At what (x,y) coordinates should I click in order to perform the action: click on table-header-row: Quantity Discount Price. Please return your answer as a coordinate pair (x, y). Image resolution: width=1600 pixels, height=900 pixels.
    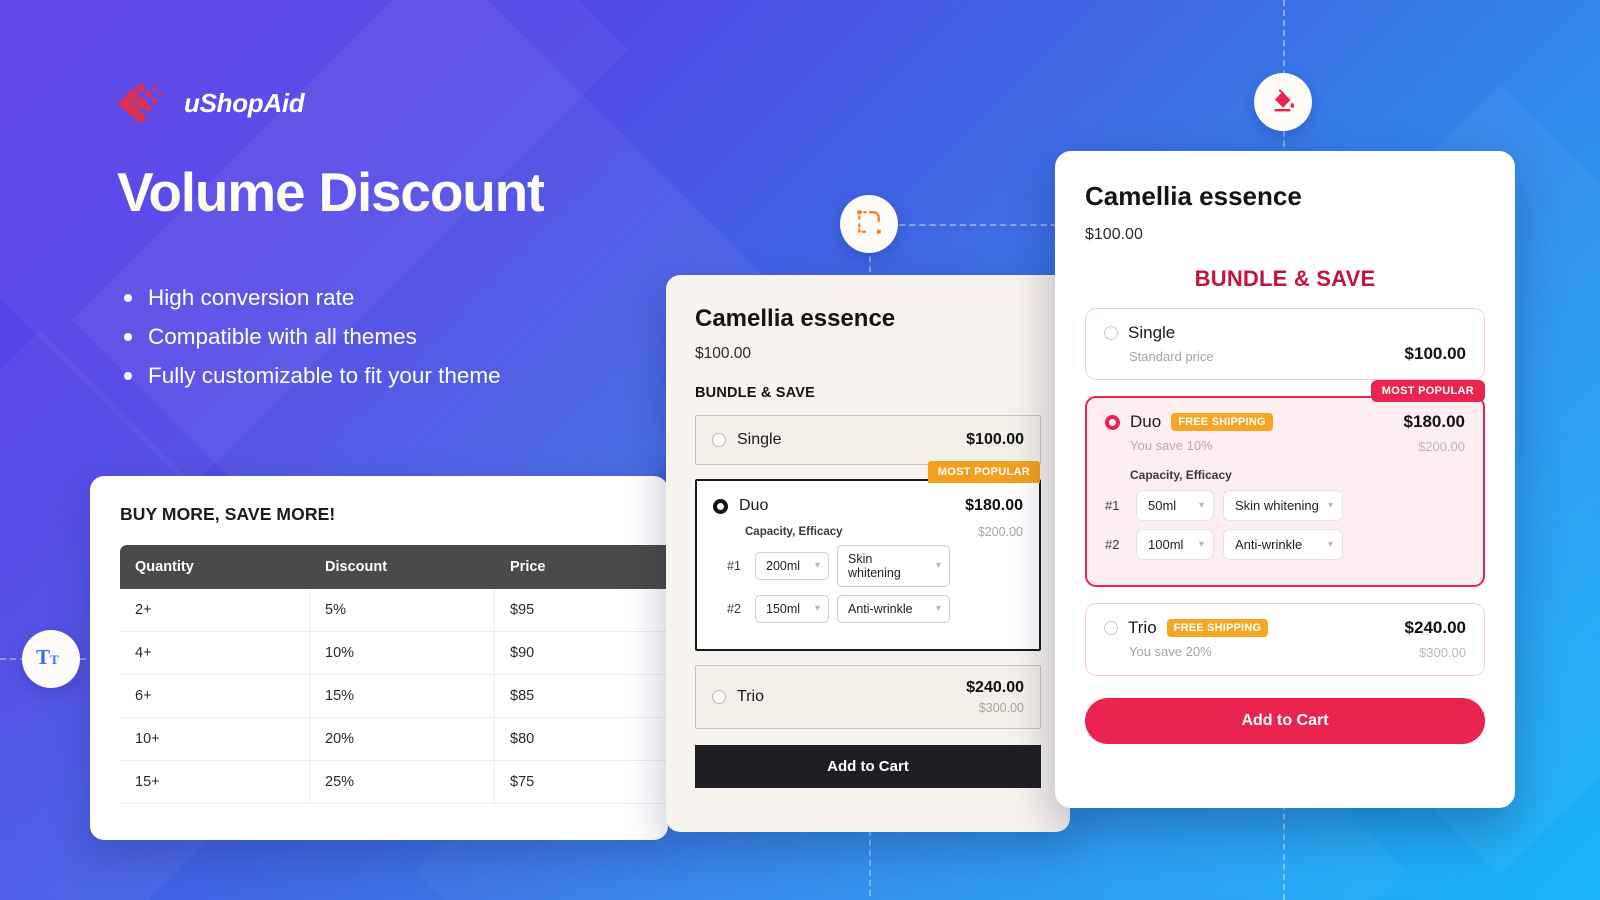
    Looking at the image, I should click on (394, 567).